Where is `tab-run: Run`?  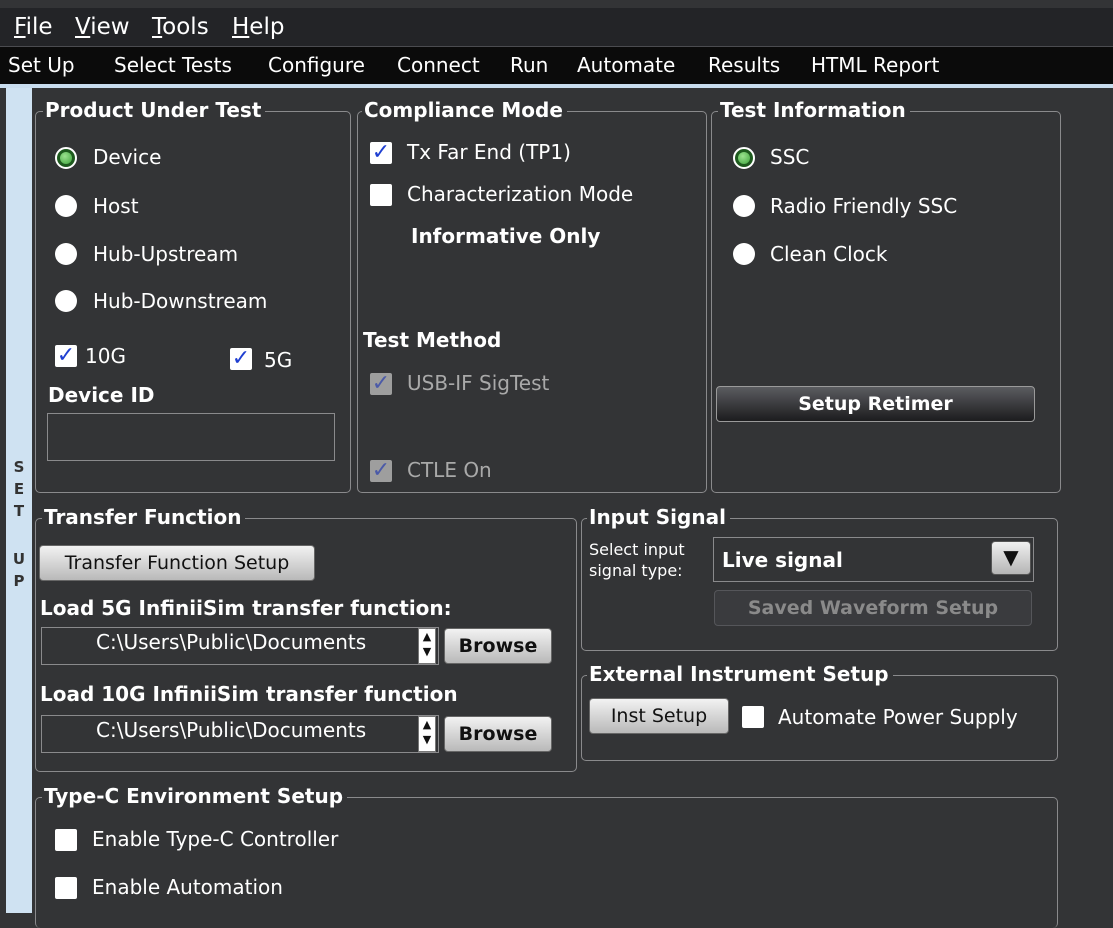 tab-run: Run is located at coordinates (529, 65).